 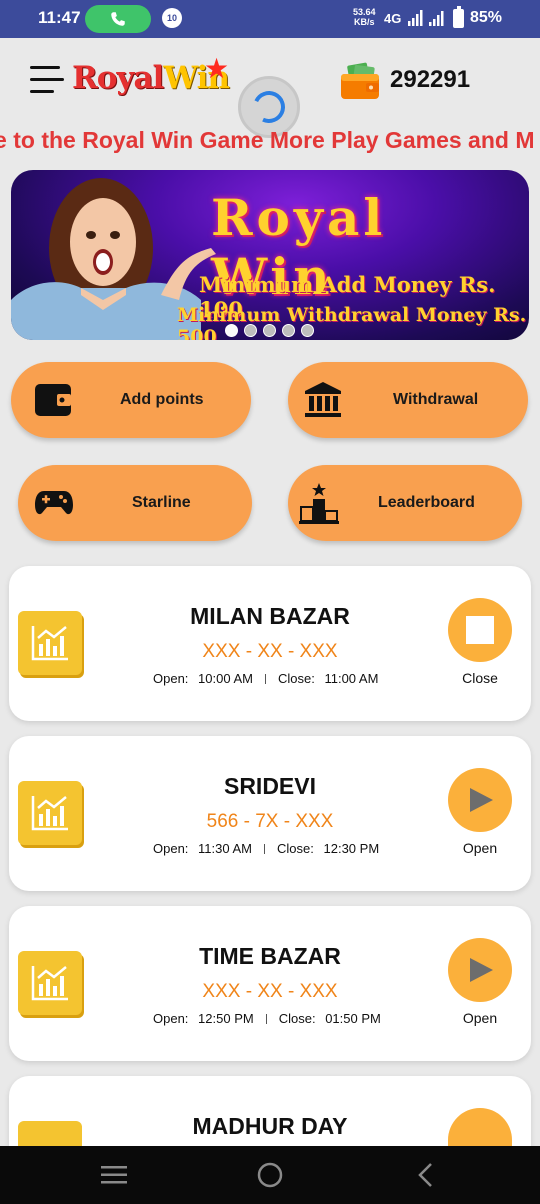 I want to click on close-time: 11:00 AM, so click(x=351, y=678).